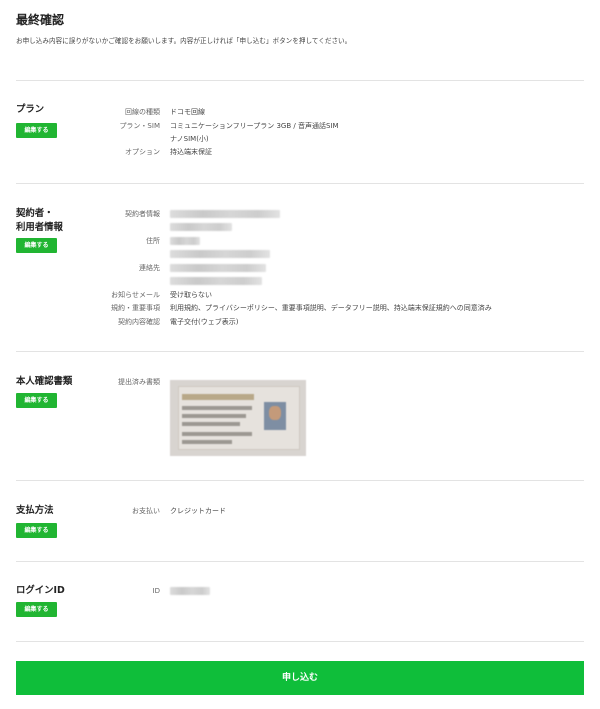  What do you see at coordinates (204, 322) in the screenshot?
I see `confirm-value: 電子交付(ウェブ表示)` at bounding box center [204, 322].